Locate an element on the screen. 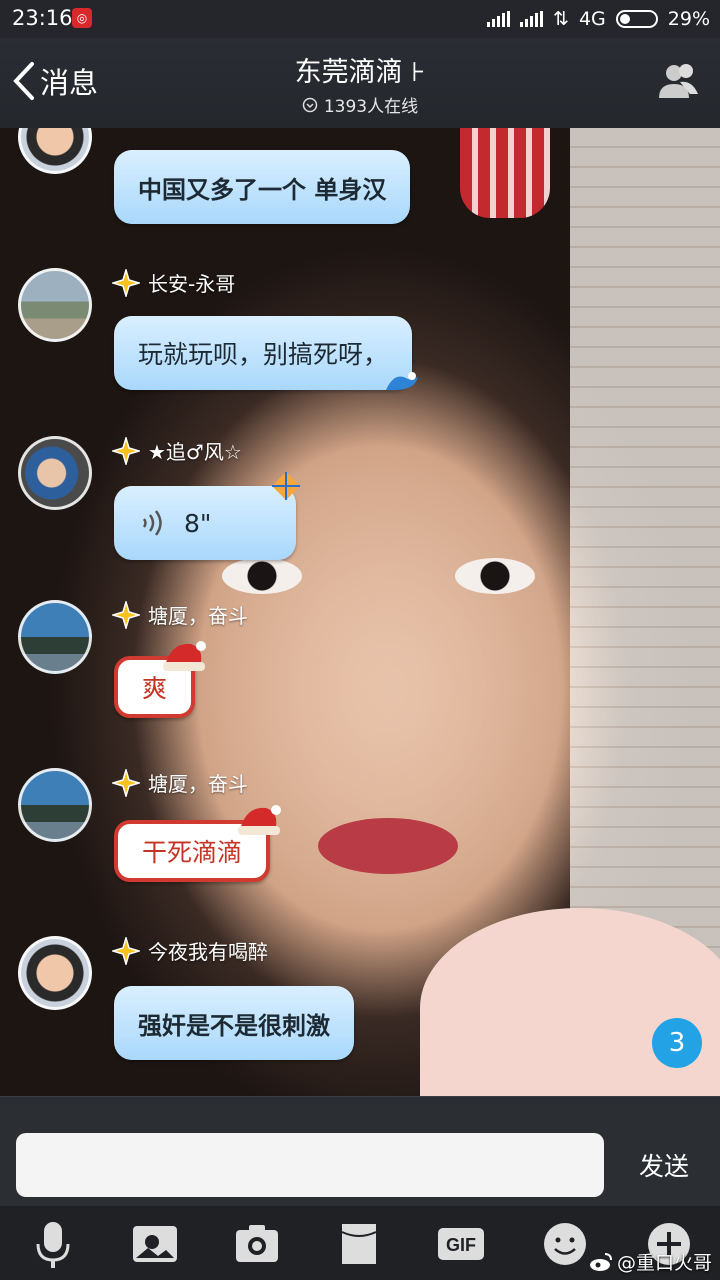 Image resolution: width=720 pixels, height=1280 pixels. voice-duration: 8" is located at coordinates (198, 523).